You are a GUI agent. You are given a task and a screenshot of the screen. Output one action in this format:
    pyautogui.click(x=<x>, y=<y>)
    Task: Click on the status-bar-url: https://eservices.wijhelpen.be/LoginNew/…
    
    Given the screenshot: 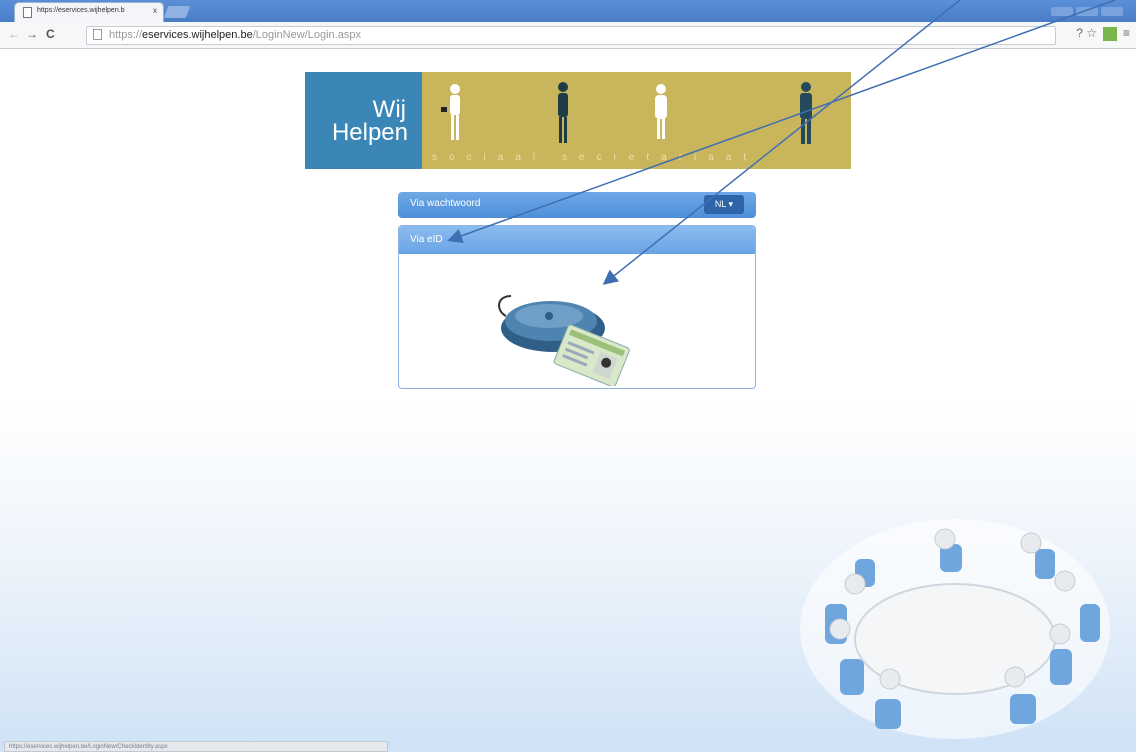 What is the action you would take?
    pyautogui.click(x=196, y=746)
    